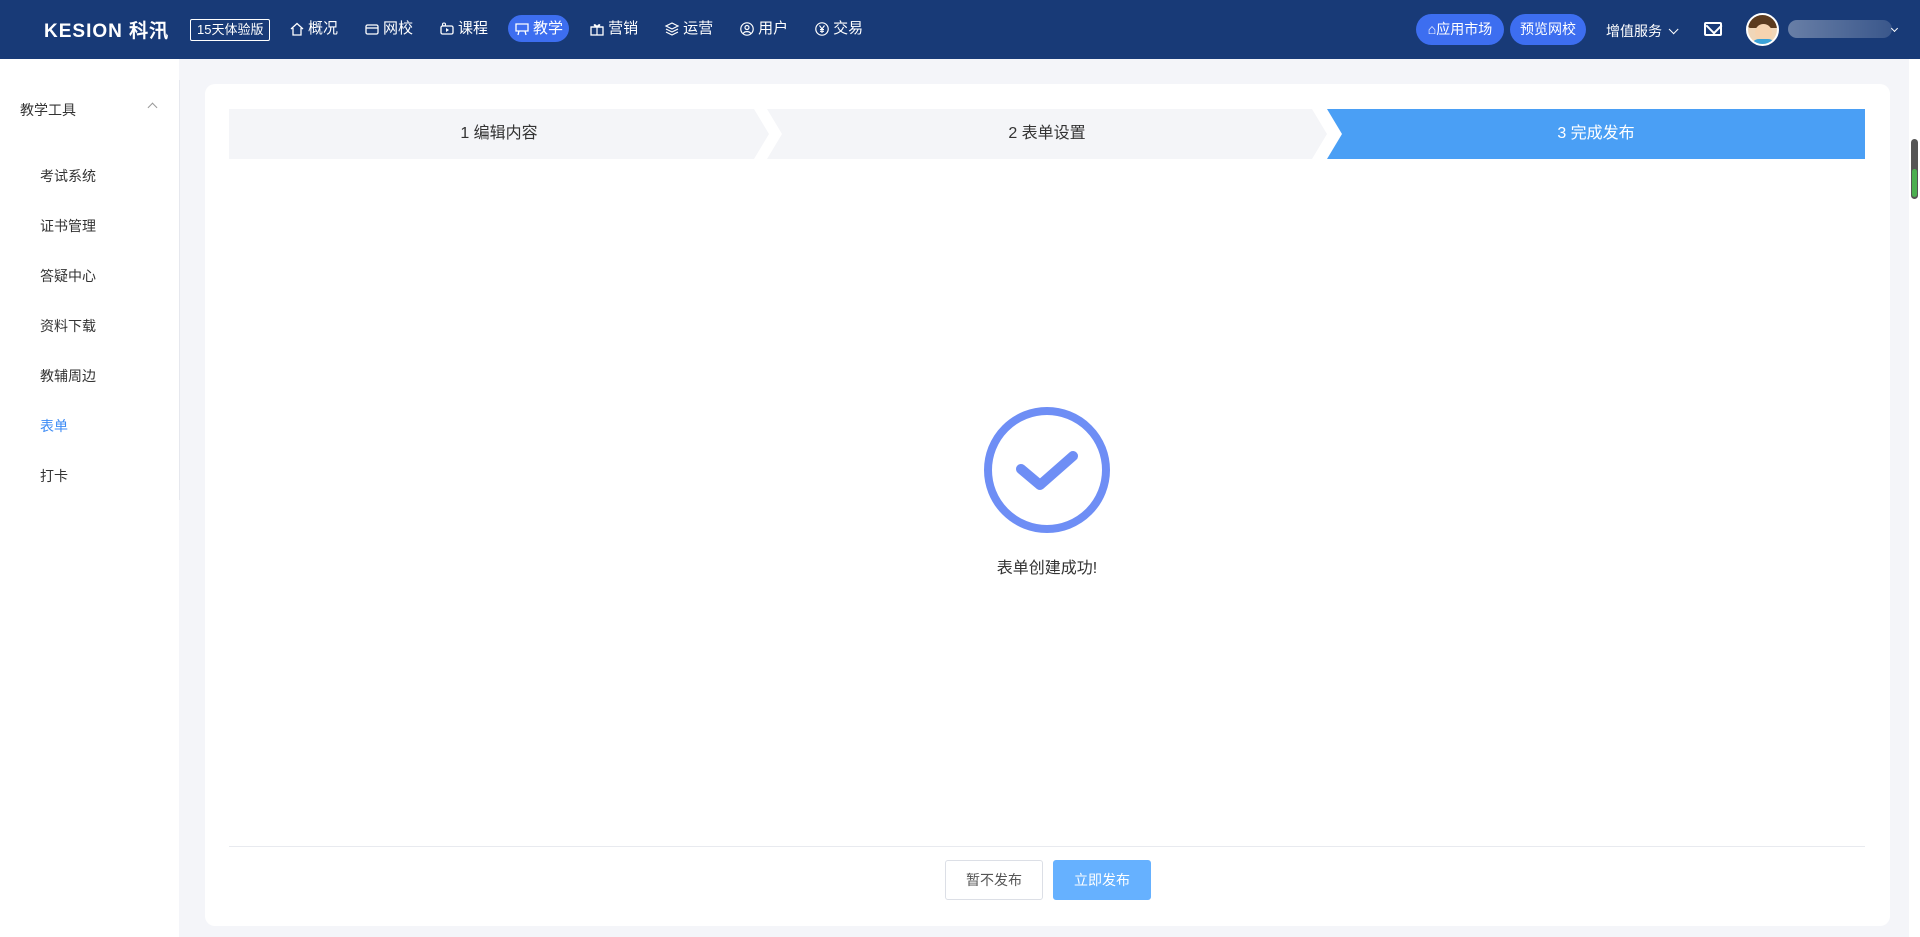 The image size is (1920, 937). What do you see at coordinates (68, 226) in the screenshot?
I see `sidebar-item-certificate: 证书管理` at bounding box center [68, 226].